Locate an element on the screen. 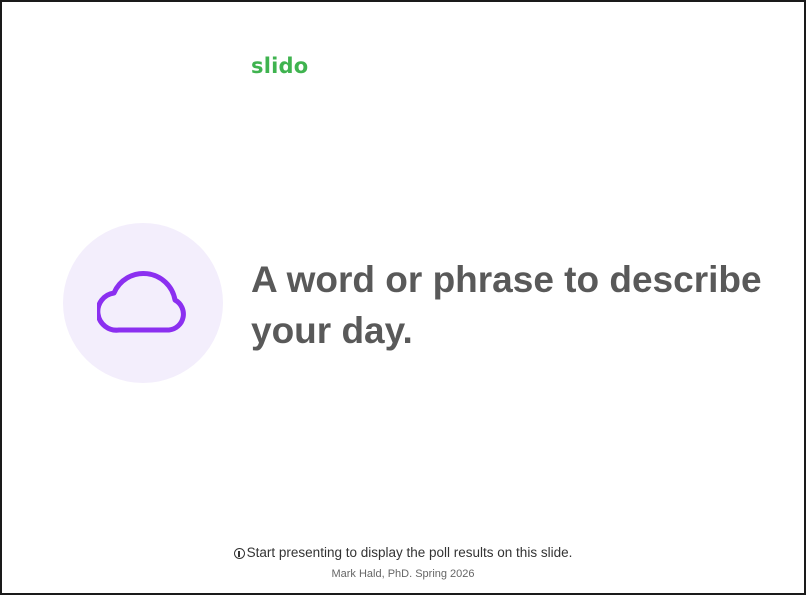 This screenshot has height=595, width=806. cloud-icon is located at coordinates (141, 301).